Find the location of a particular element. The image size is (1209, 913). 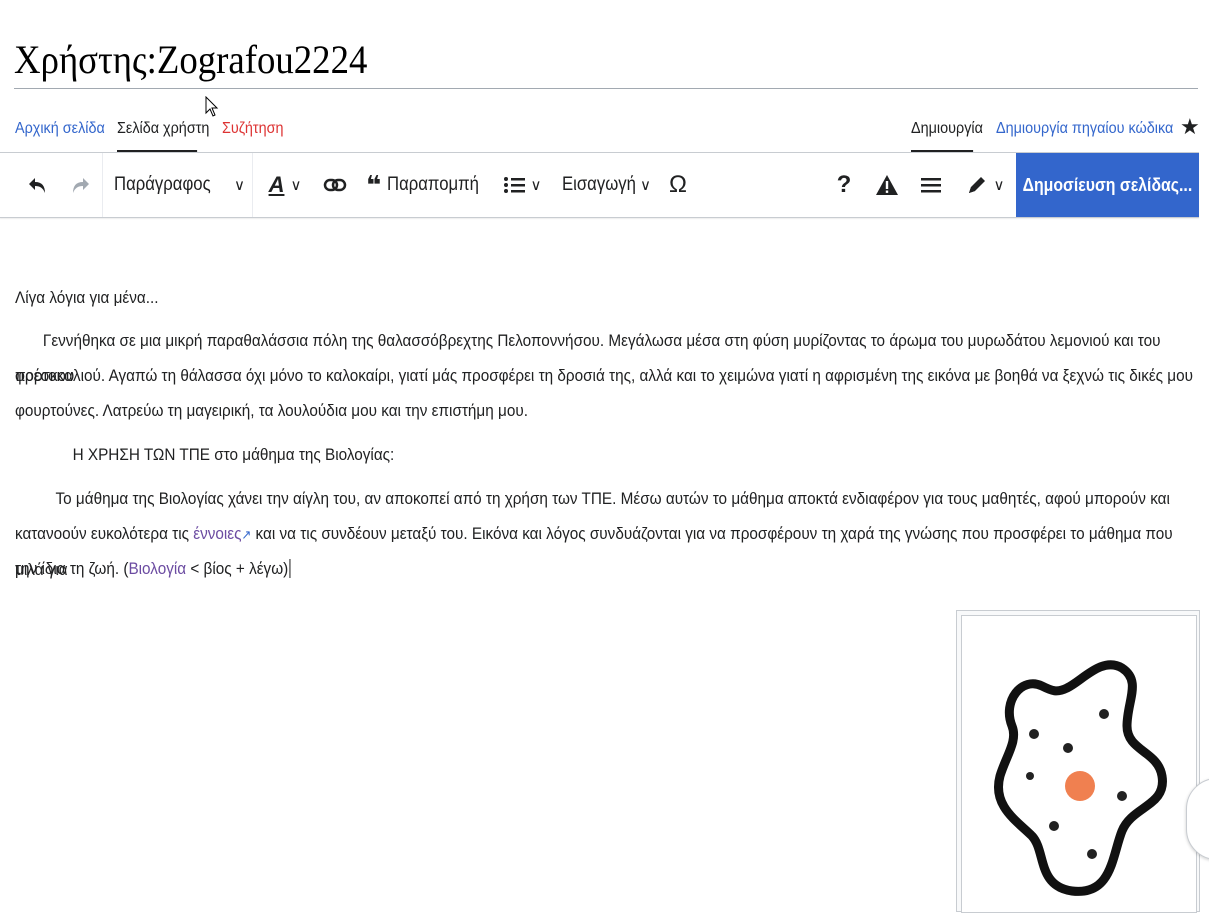

mouse-cursor-icon is located at coordinates (212, 106).